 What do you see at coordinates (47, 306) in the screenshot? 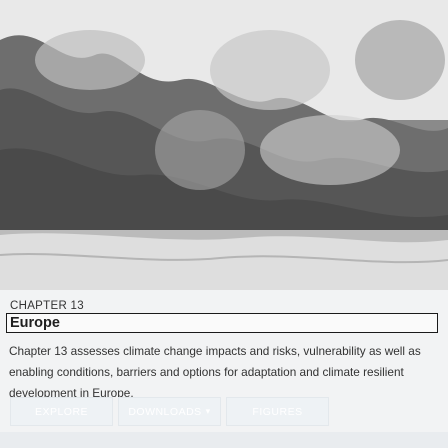
I see `chapter-label: CHAPTER 13` at bounding box center [47, 306].